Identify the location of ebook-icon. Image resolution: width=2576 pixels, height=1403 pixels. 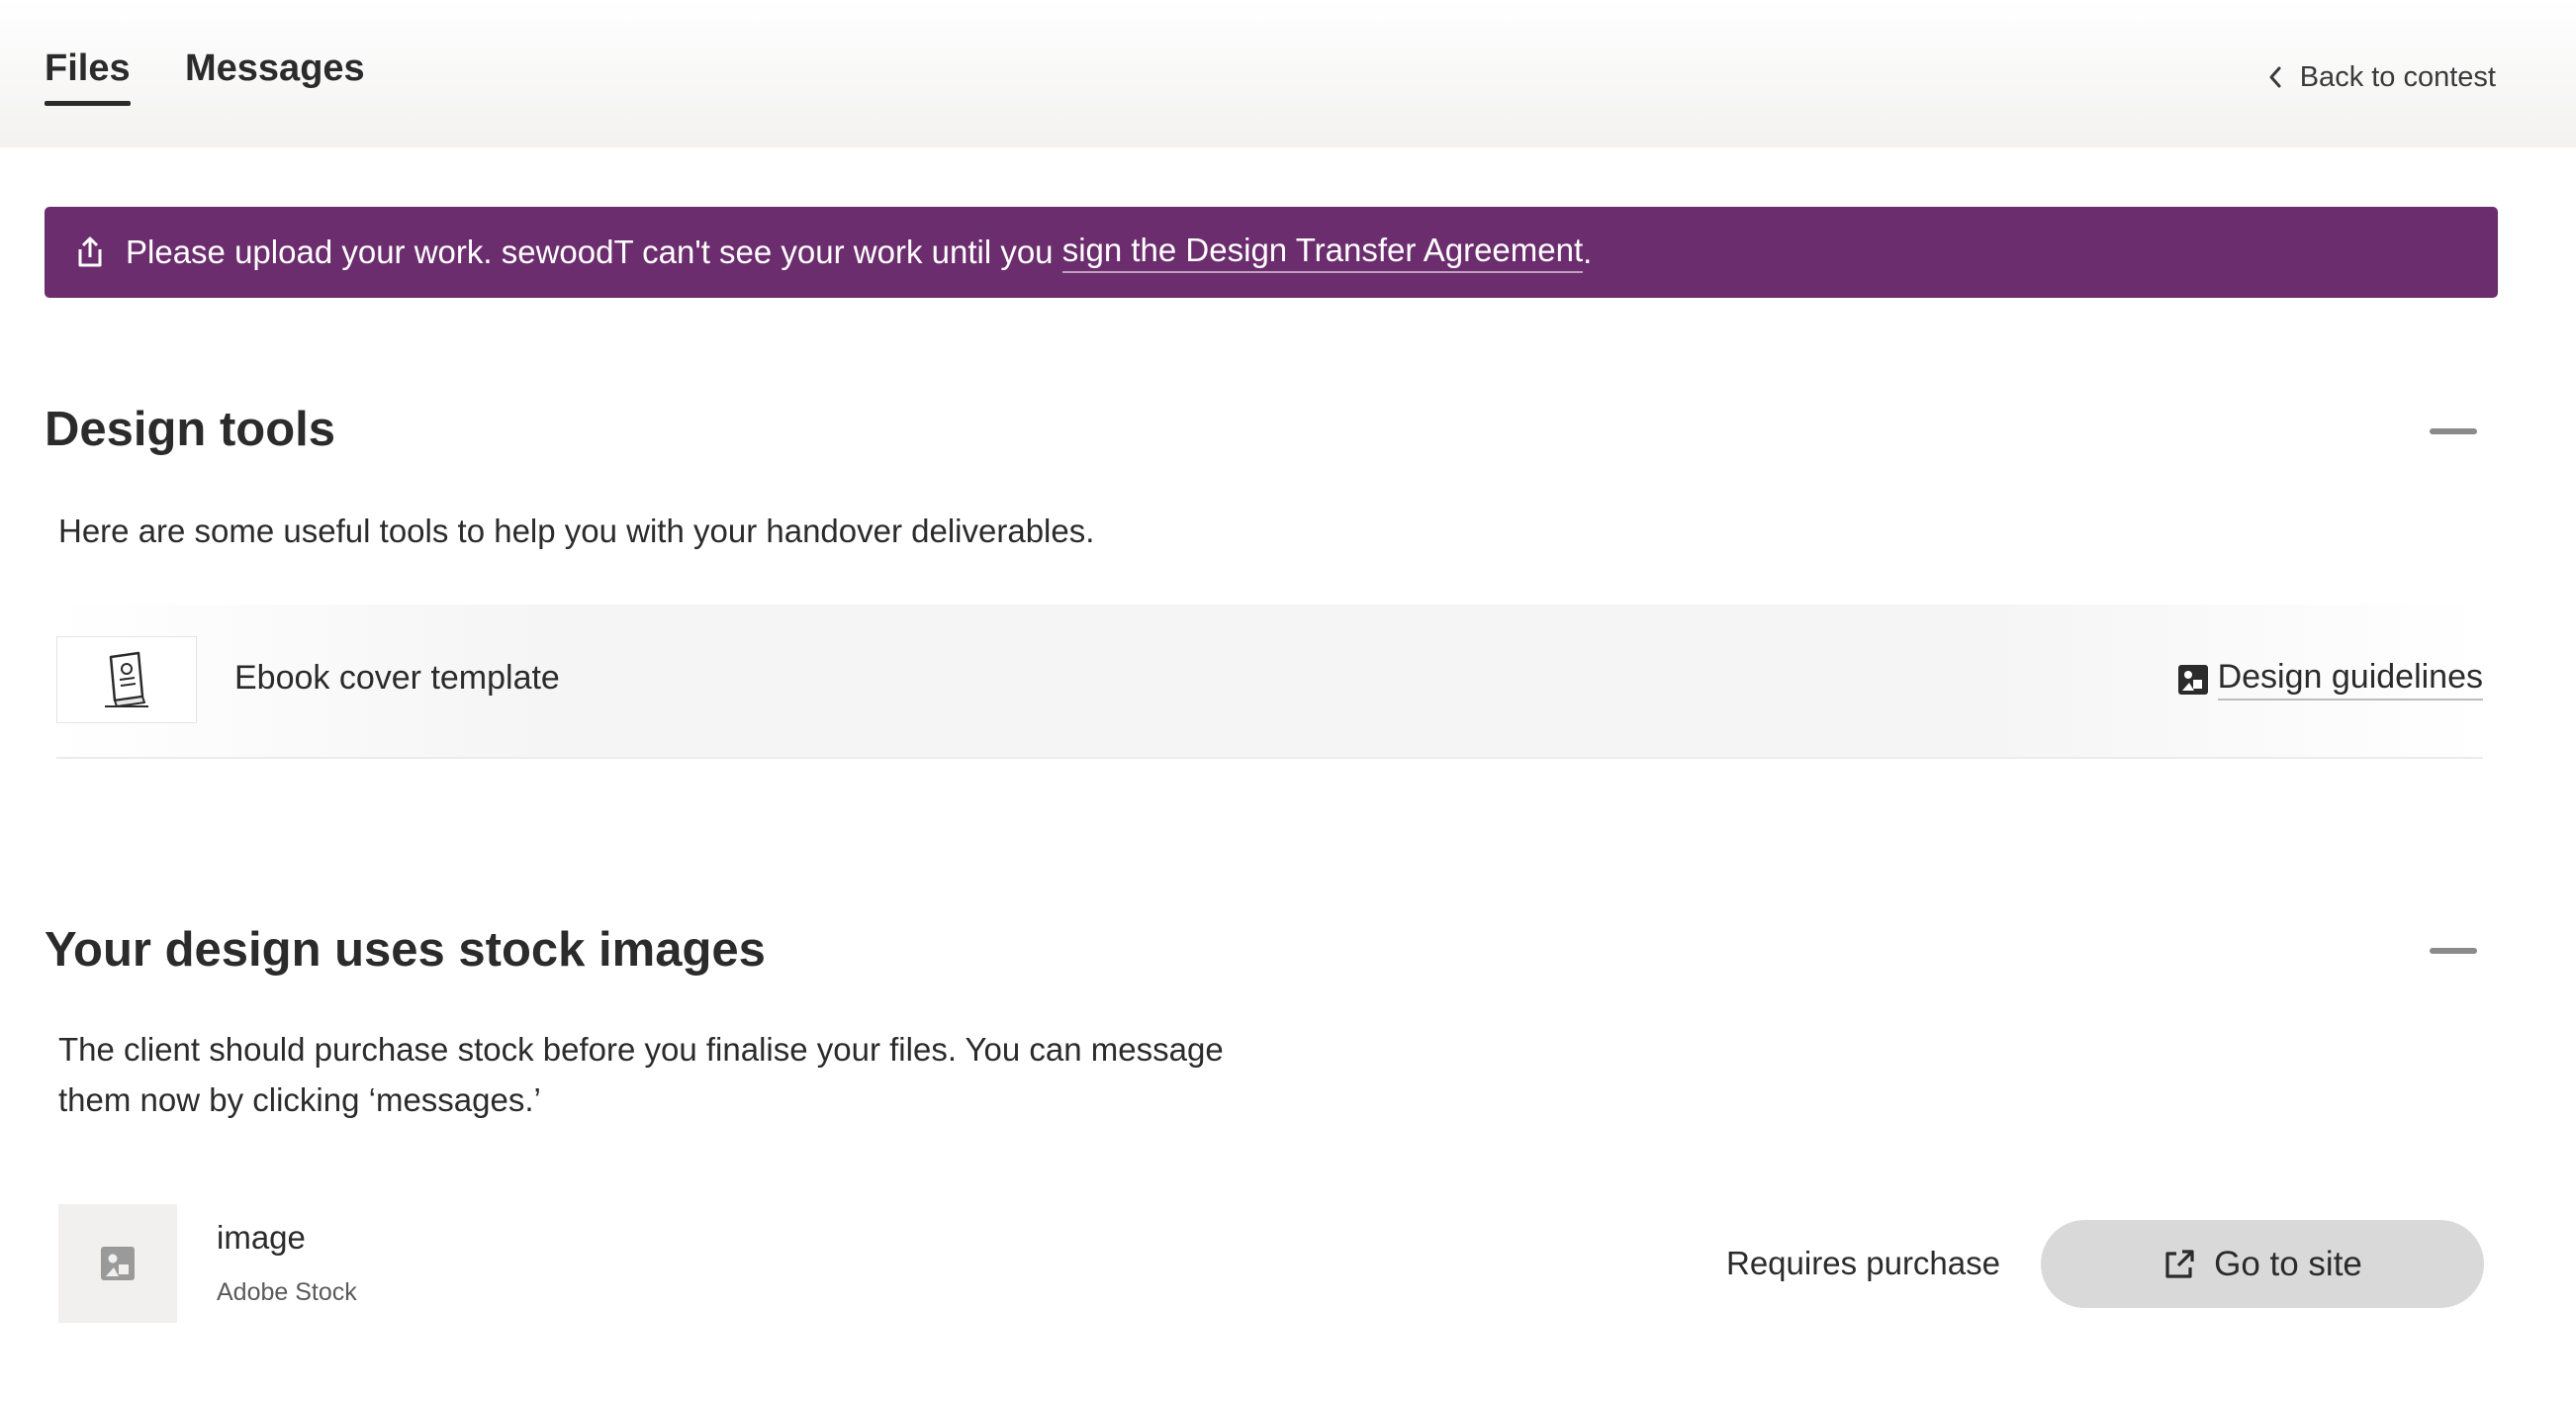
(126, 679).